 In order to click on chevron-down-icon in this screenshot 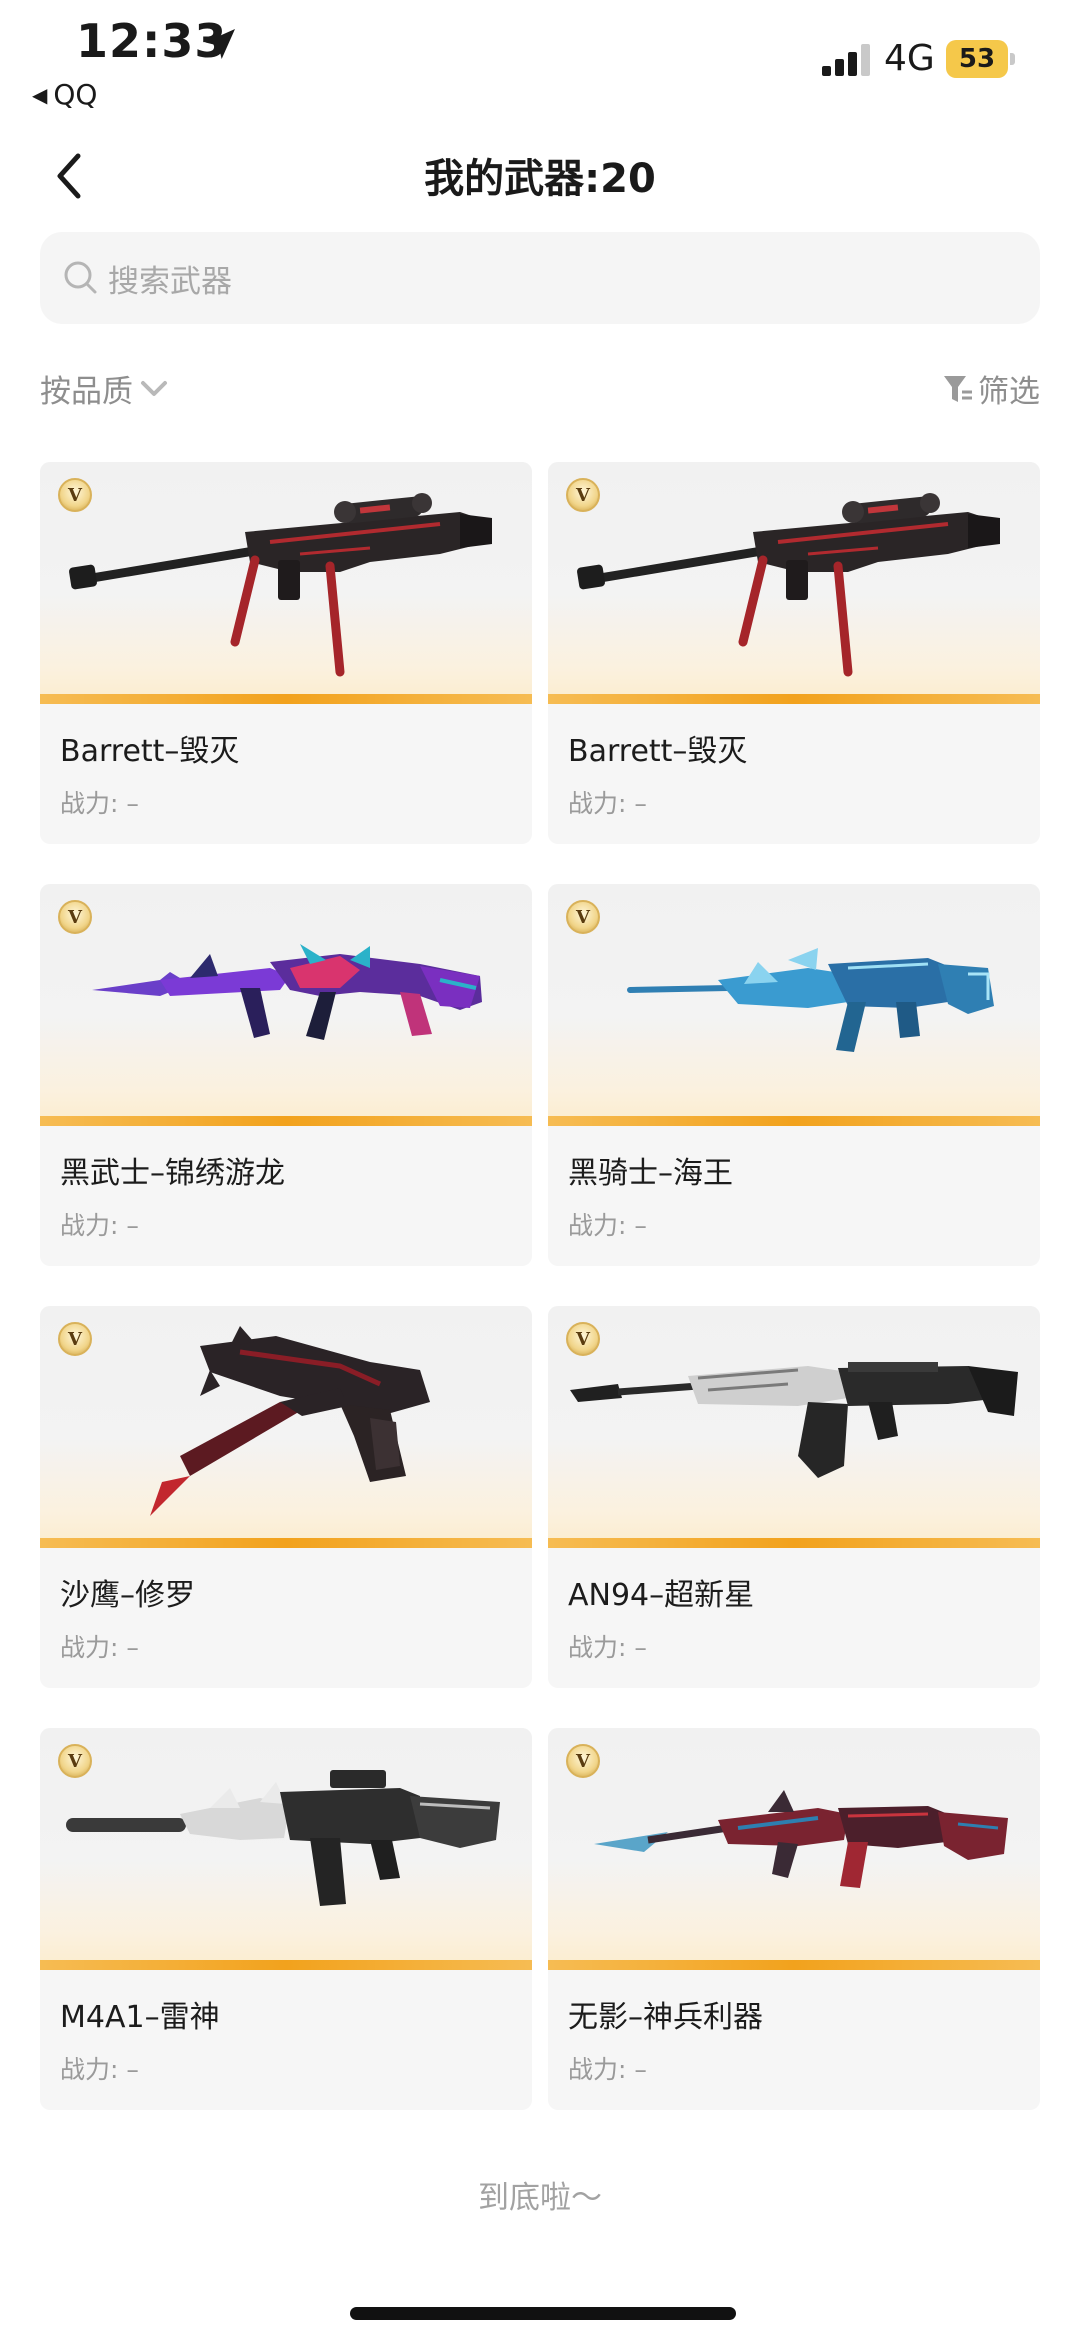, I will do `click(154, 388)`.